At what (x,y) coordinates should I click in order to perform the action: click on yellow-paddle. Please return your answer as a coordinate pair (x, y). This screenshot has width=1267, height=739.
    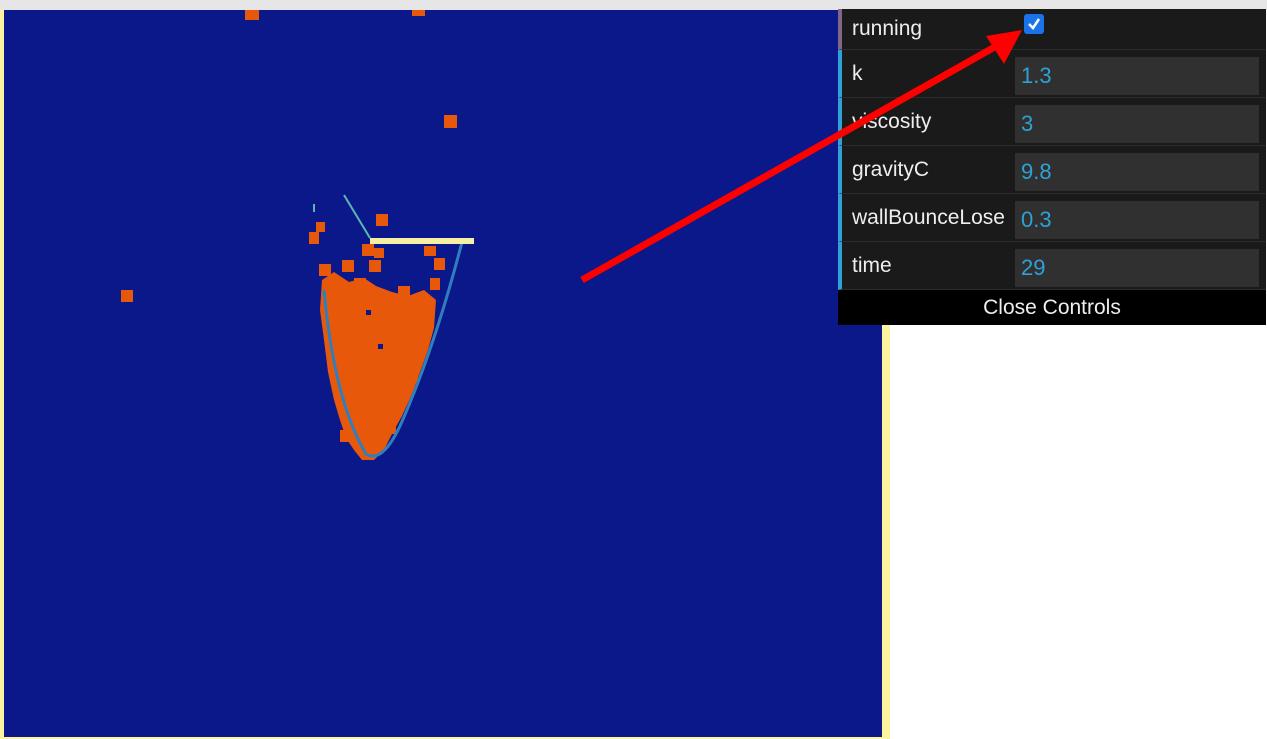
    Looking at the image, I should click on (422, 241).